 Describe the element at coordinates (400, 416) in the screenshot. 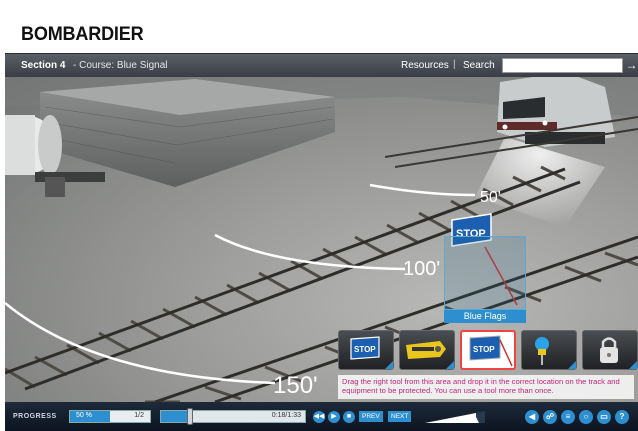

I see `next-button: NEXT` at that location.